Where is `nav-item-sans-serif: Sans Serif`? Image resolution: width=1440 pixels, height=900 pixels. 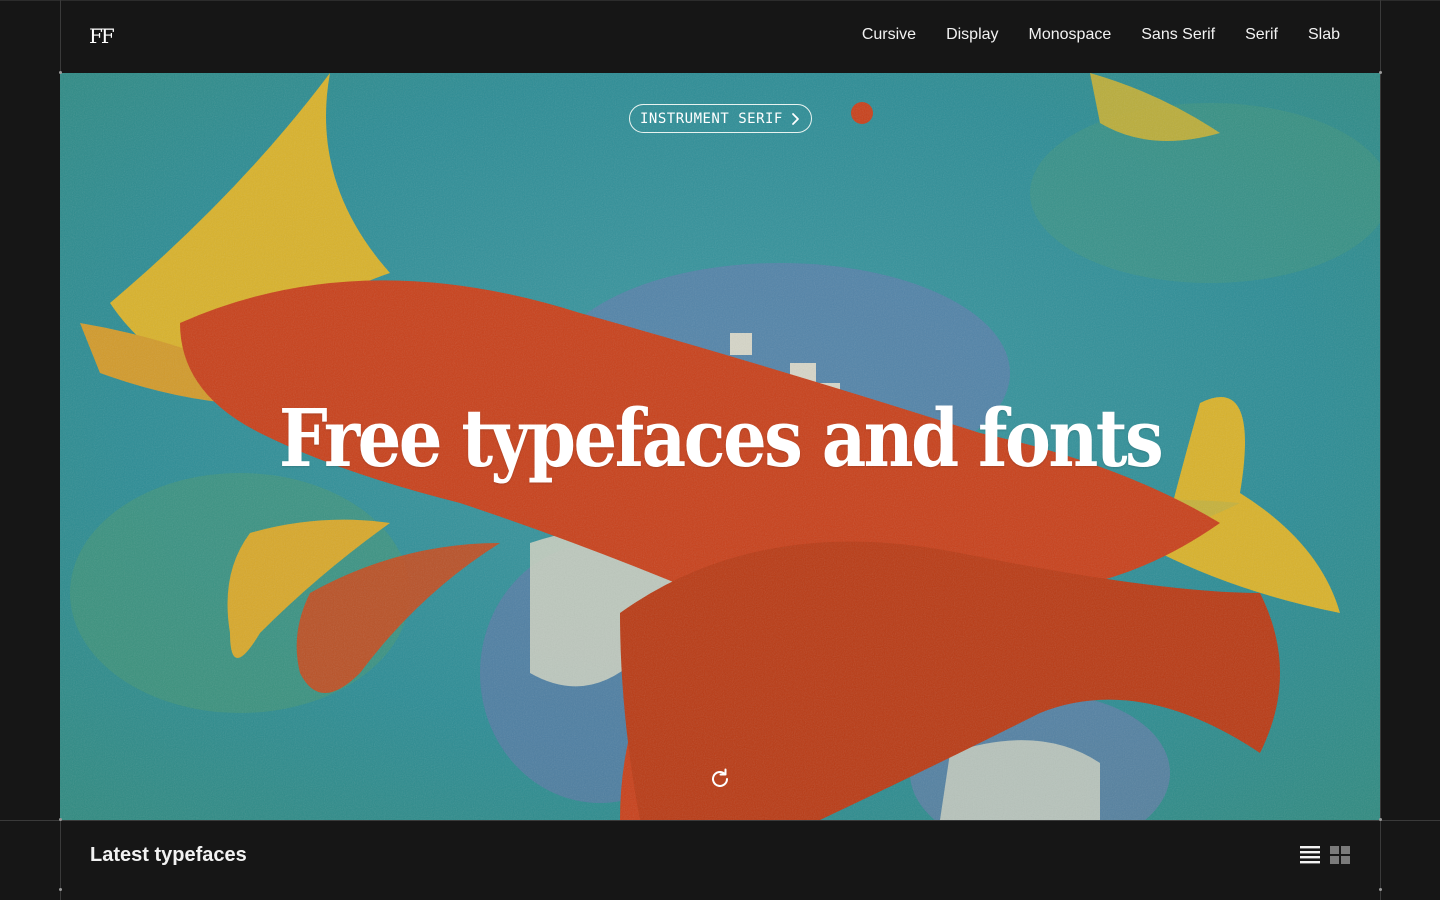
nav-item-sans-serif: Sans Serif is located at coordinates (1178, 35).